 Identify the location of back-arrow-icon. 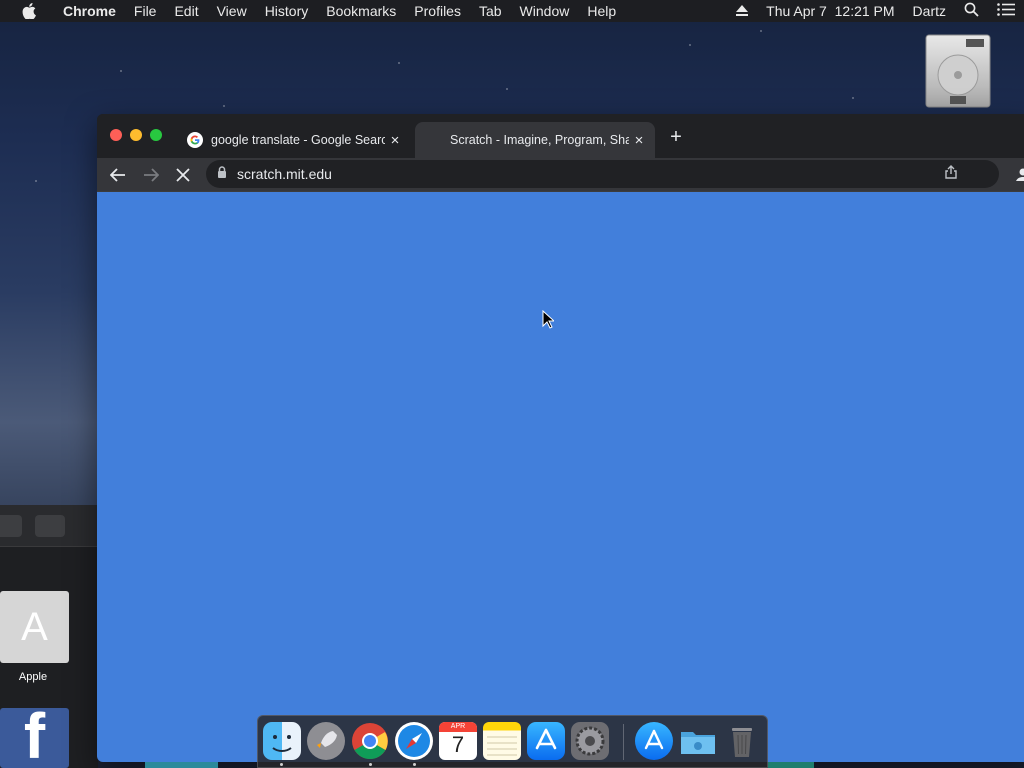
(118, 175).